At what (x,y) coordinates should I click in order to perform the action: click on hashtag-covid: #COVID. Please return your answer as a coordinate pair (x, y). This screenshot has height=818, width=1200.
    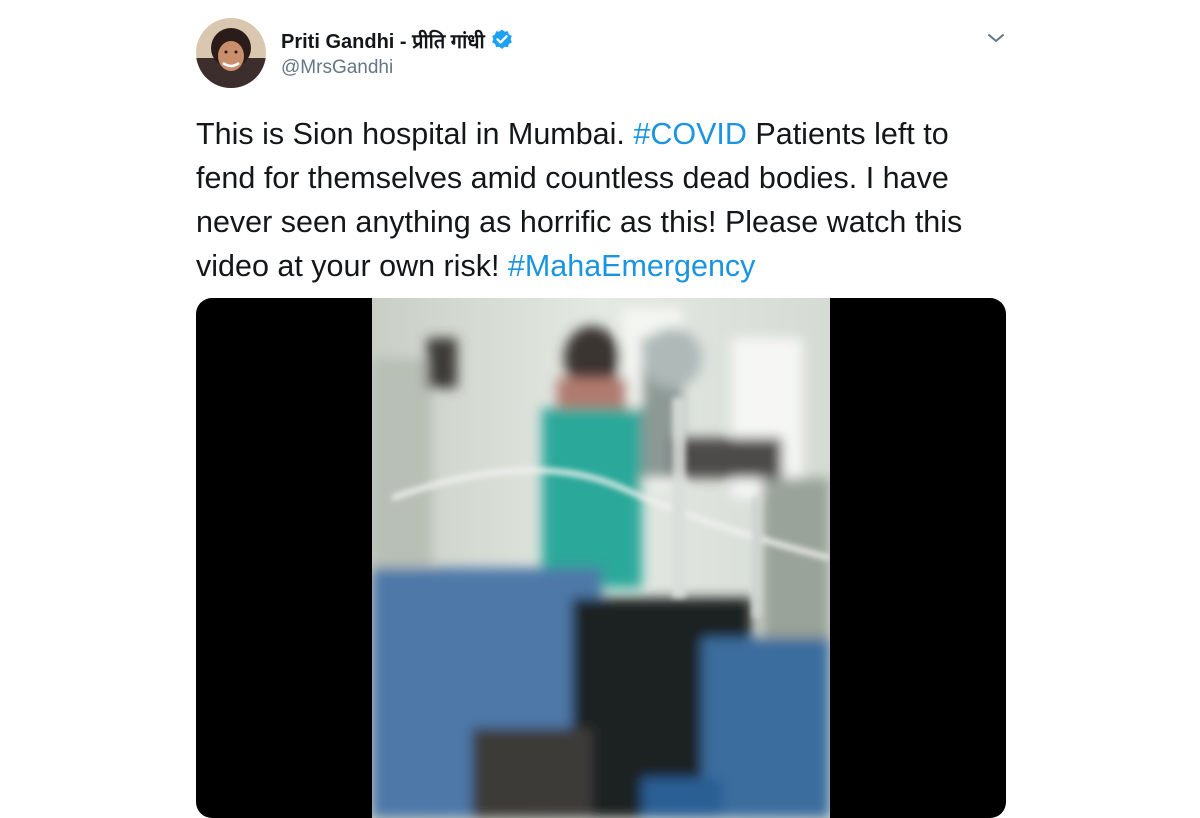
    Looking at the image, I should click on (690, 134).